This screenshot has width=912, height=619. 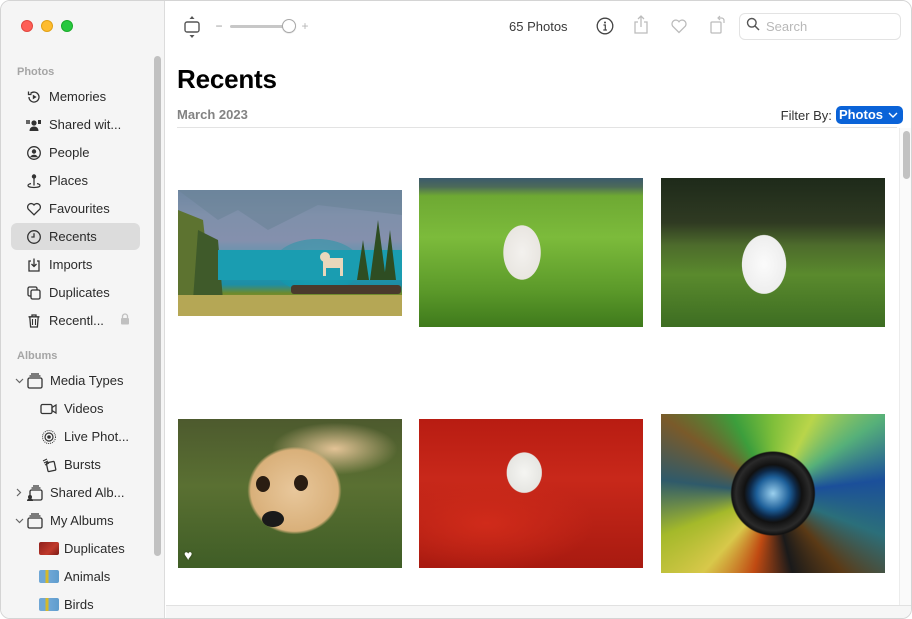 I want to click on info-icon, so click(x=605, y=26).